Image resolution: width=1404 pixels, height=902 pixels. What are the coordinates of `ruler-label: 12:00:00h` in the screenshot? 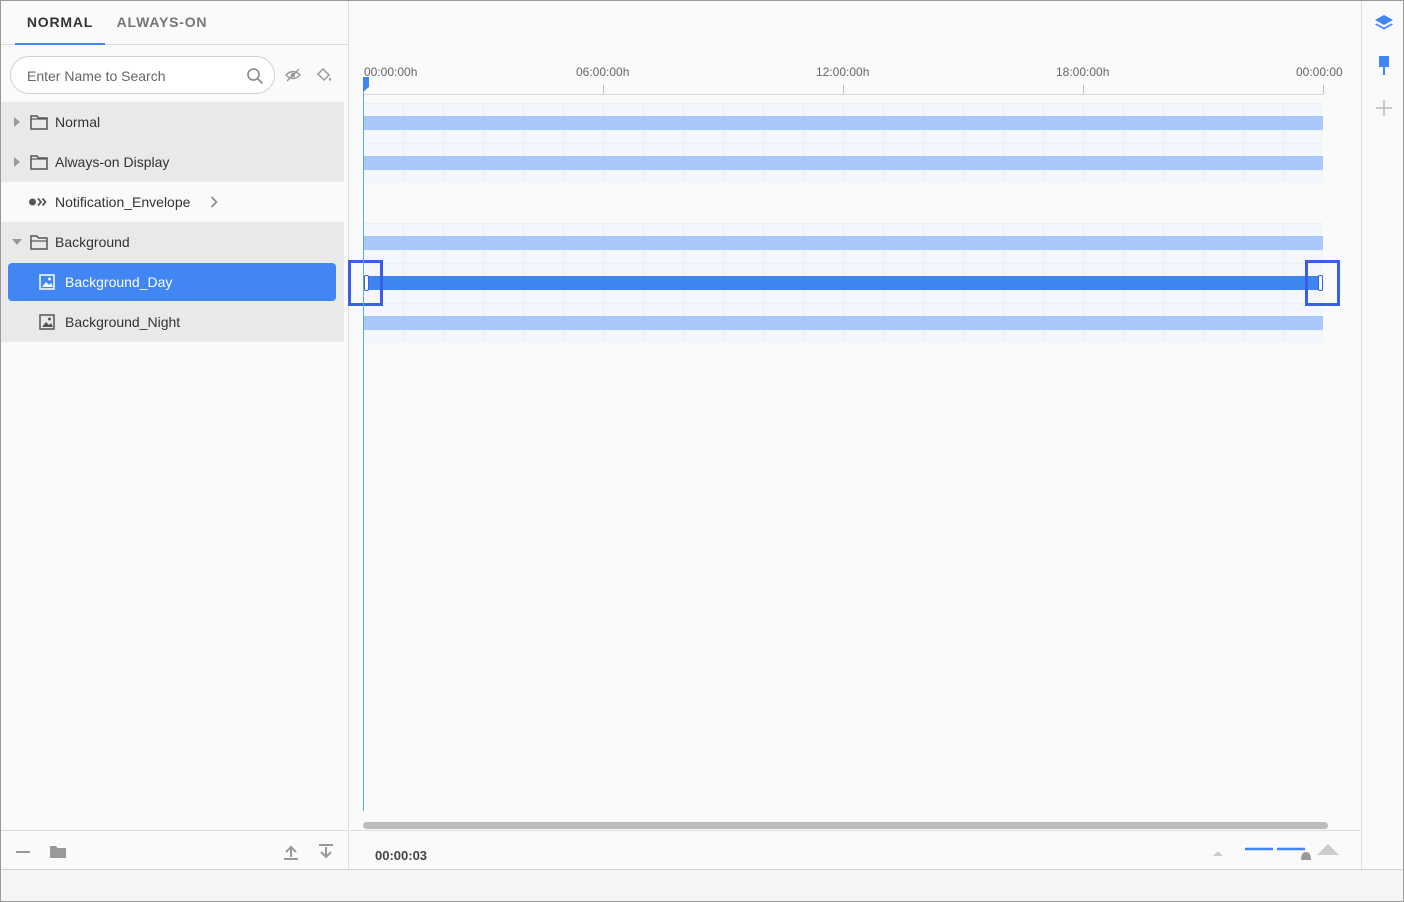 It's located at (843, 72).